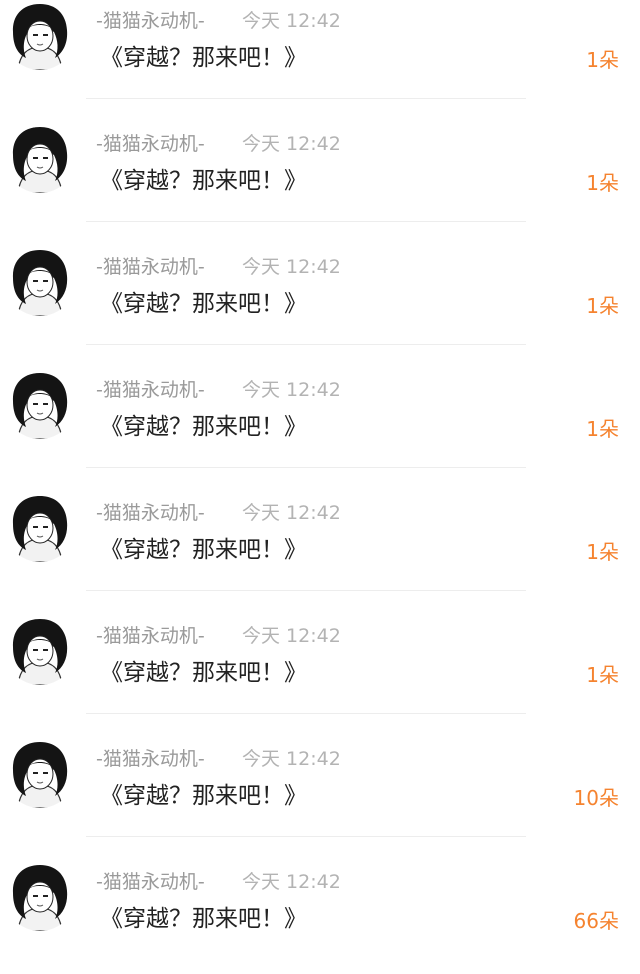  Describe the element at coordinates (596, 921) in the screenshot. I see `flower-count: 66朵` at that location.